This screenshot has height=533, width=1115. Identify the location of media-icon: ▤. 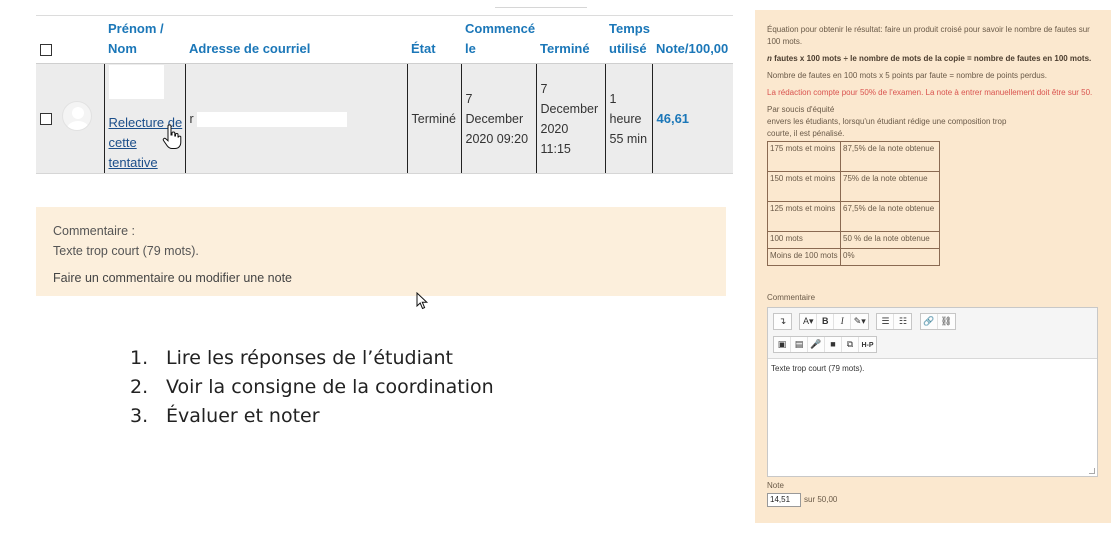
(799, 344).